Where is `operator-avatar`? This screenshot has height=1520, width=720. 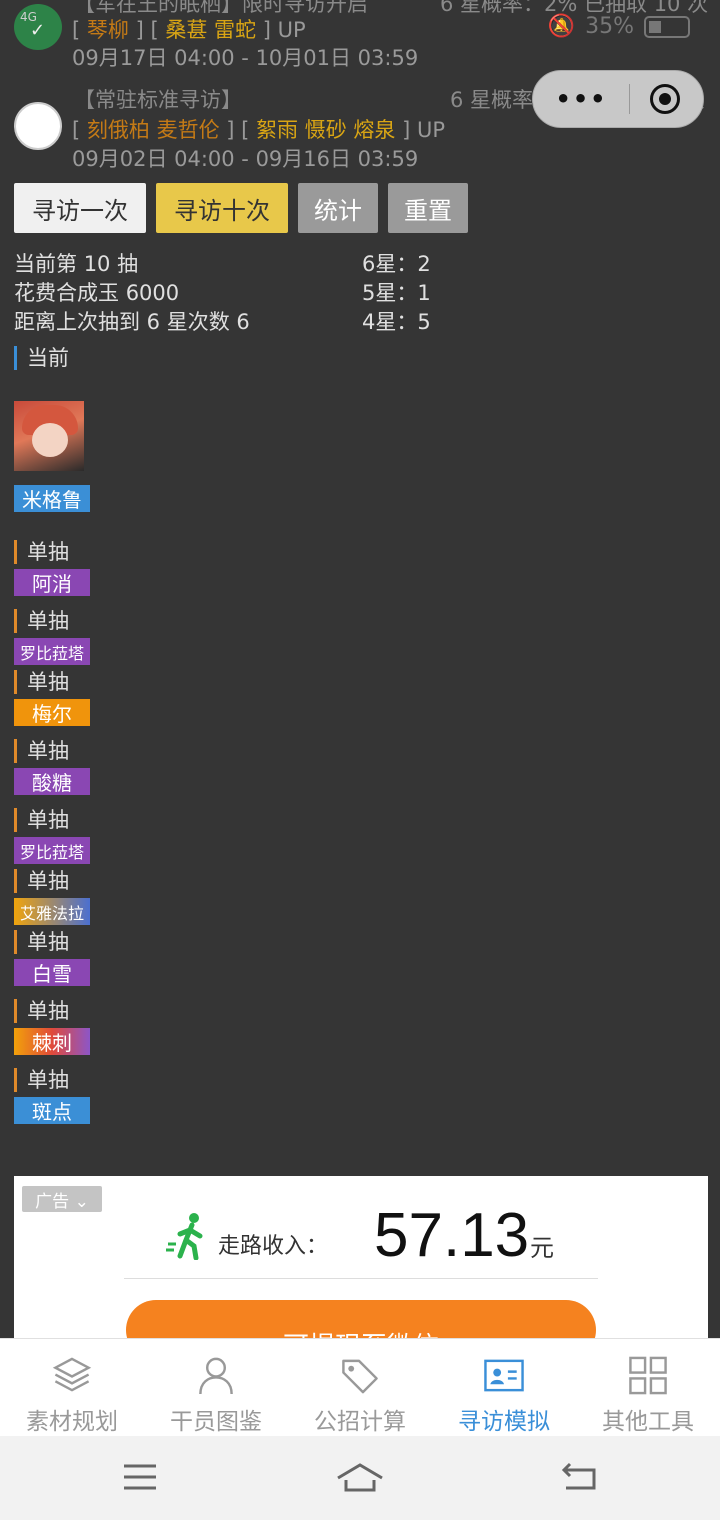 operator-avatar is located at coordinates (49, 436).